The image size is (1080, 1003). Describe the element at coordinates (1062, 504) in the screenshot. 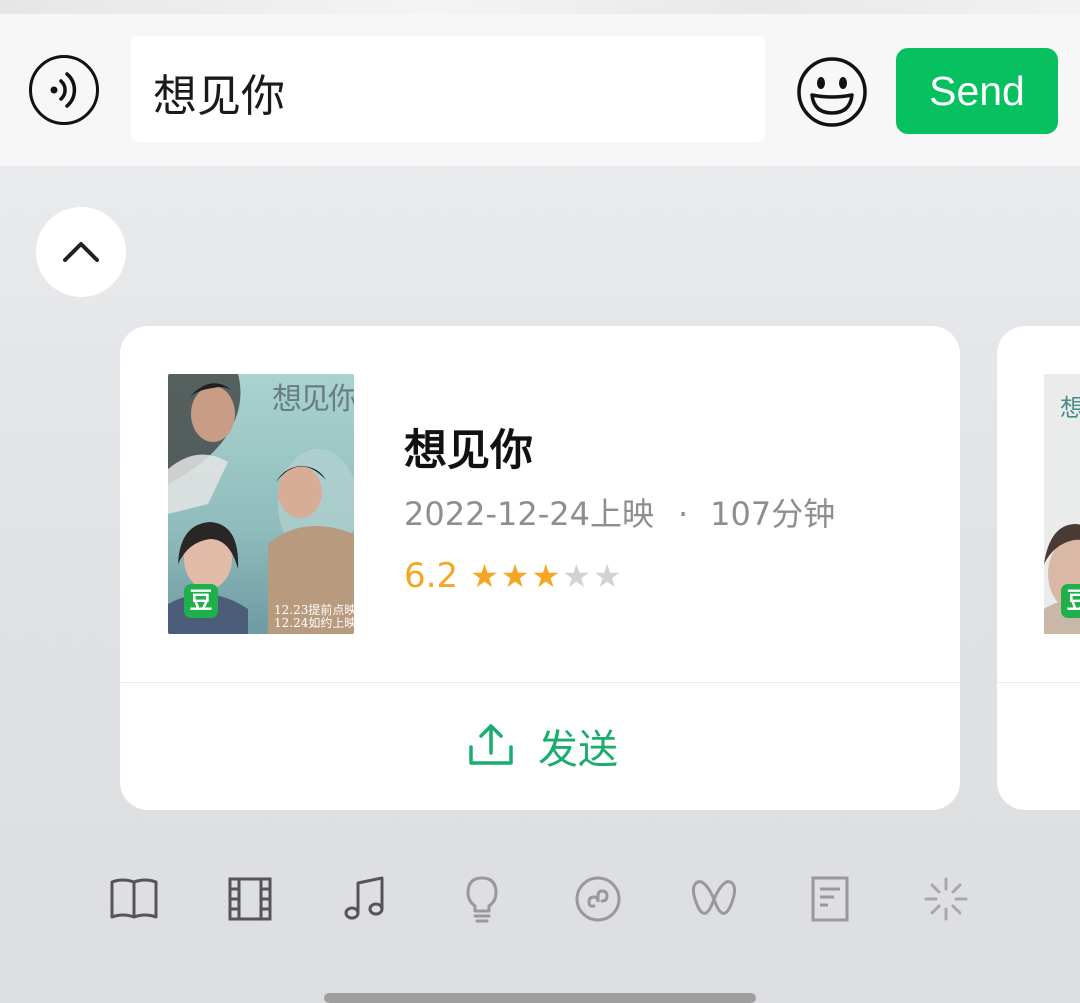

I see `next-movie-poster: 想你 豆` at that location.